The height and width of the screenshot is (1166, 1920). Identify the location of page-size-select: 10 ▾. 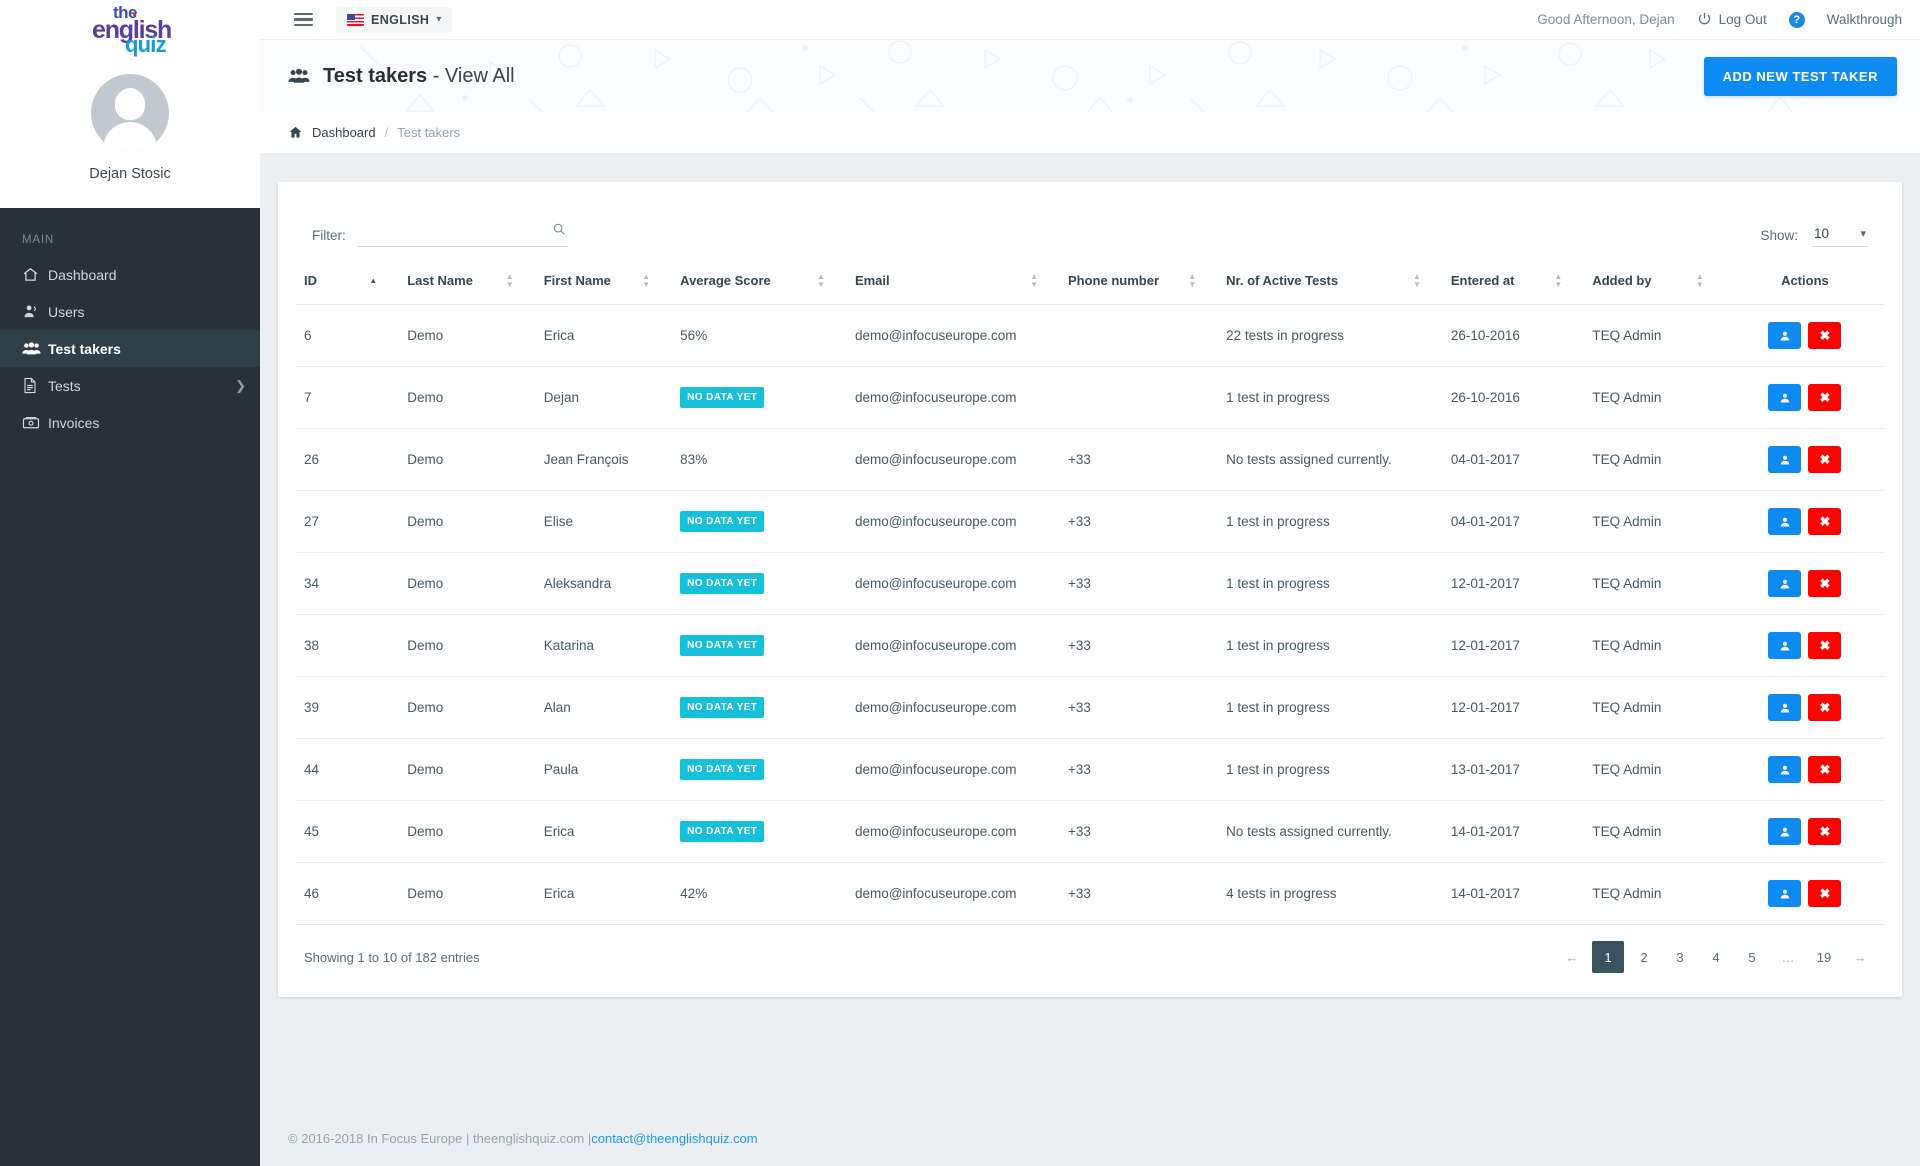
(1840, 235).